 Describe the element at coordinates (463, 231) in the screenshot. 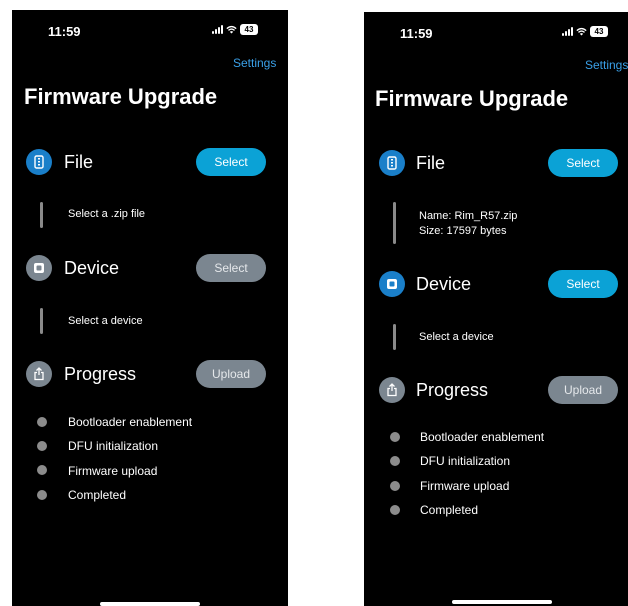

I see `file-size-text: Size: 17597 bytes` at that location.